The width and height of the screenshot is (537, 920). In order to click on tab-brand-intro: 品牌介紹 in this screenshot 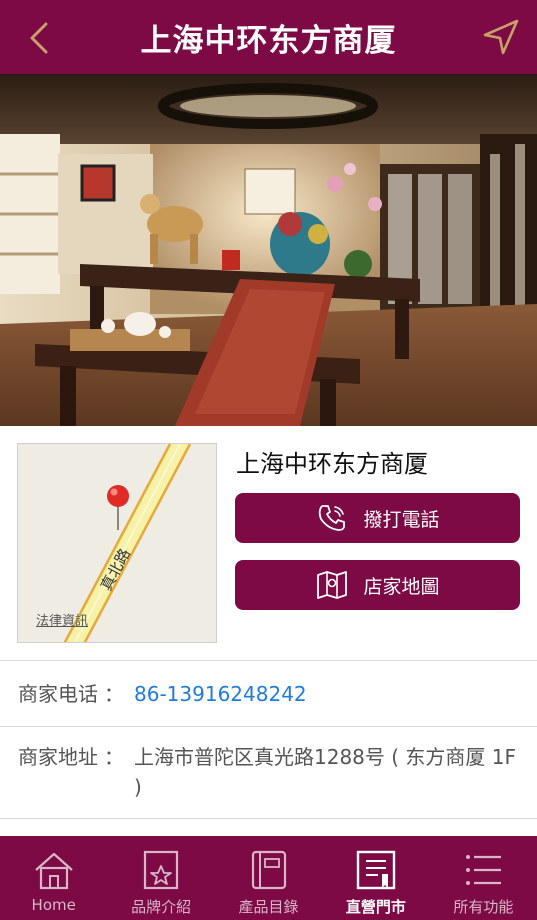, I will do `click(160, 878)`.